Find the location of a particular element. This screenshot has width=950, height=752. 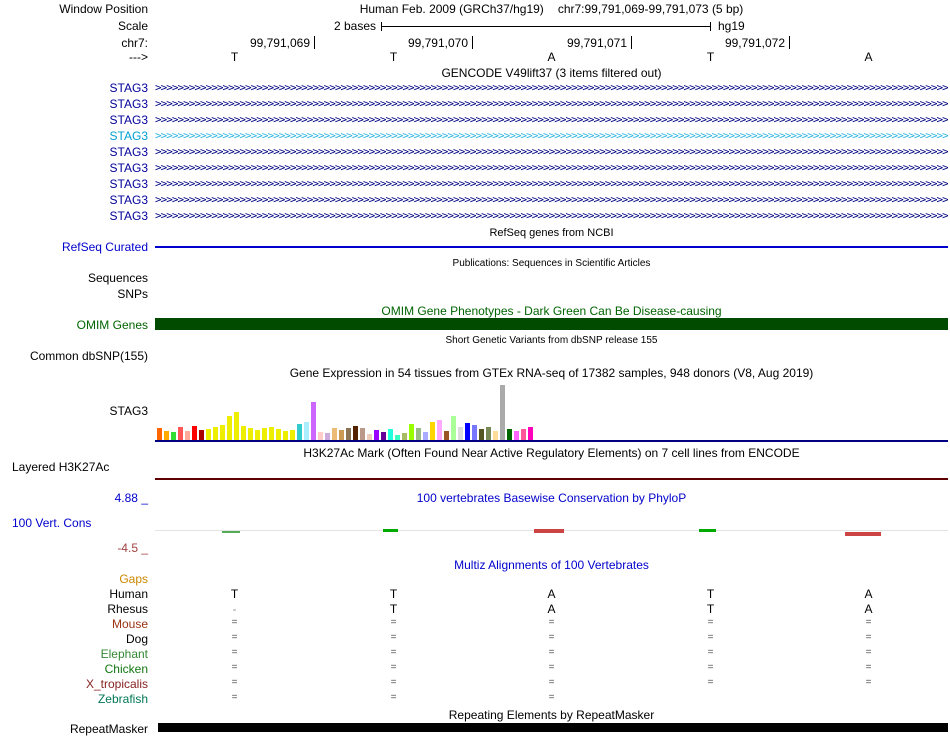

multiz-species-label: Zebrafish is located at coordinates (74, 699).